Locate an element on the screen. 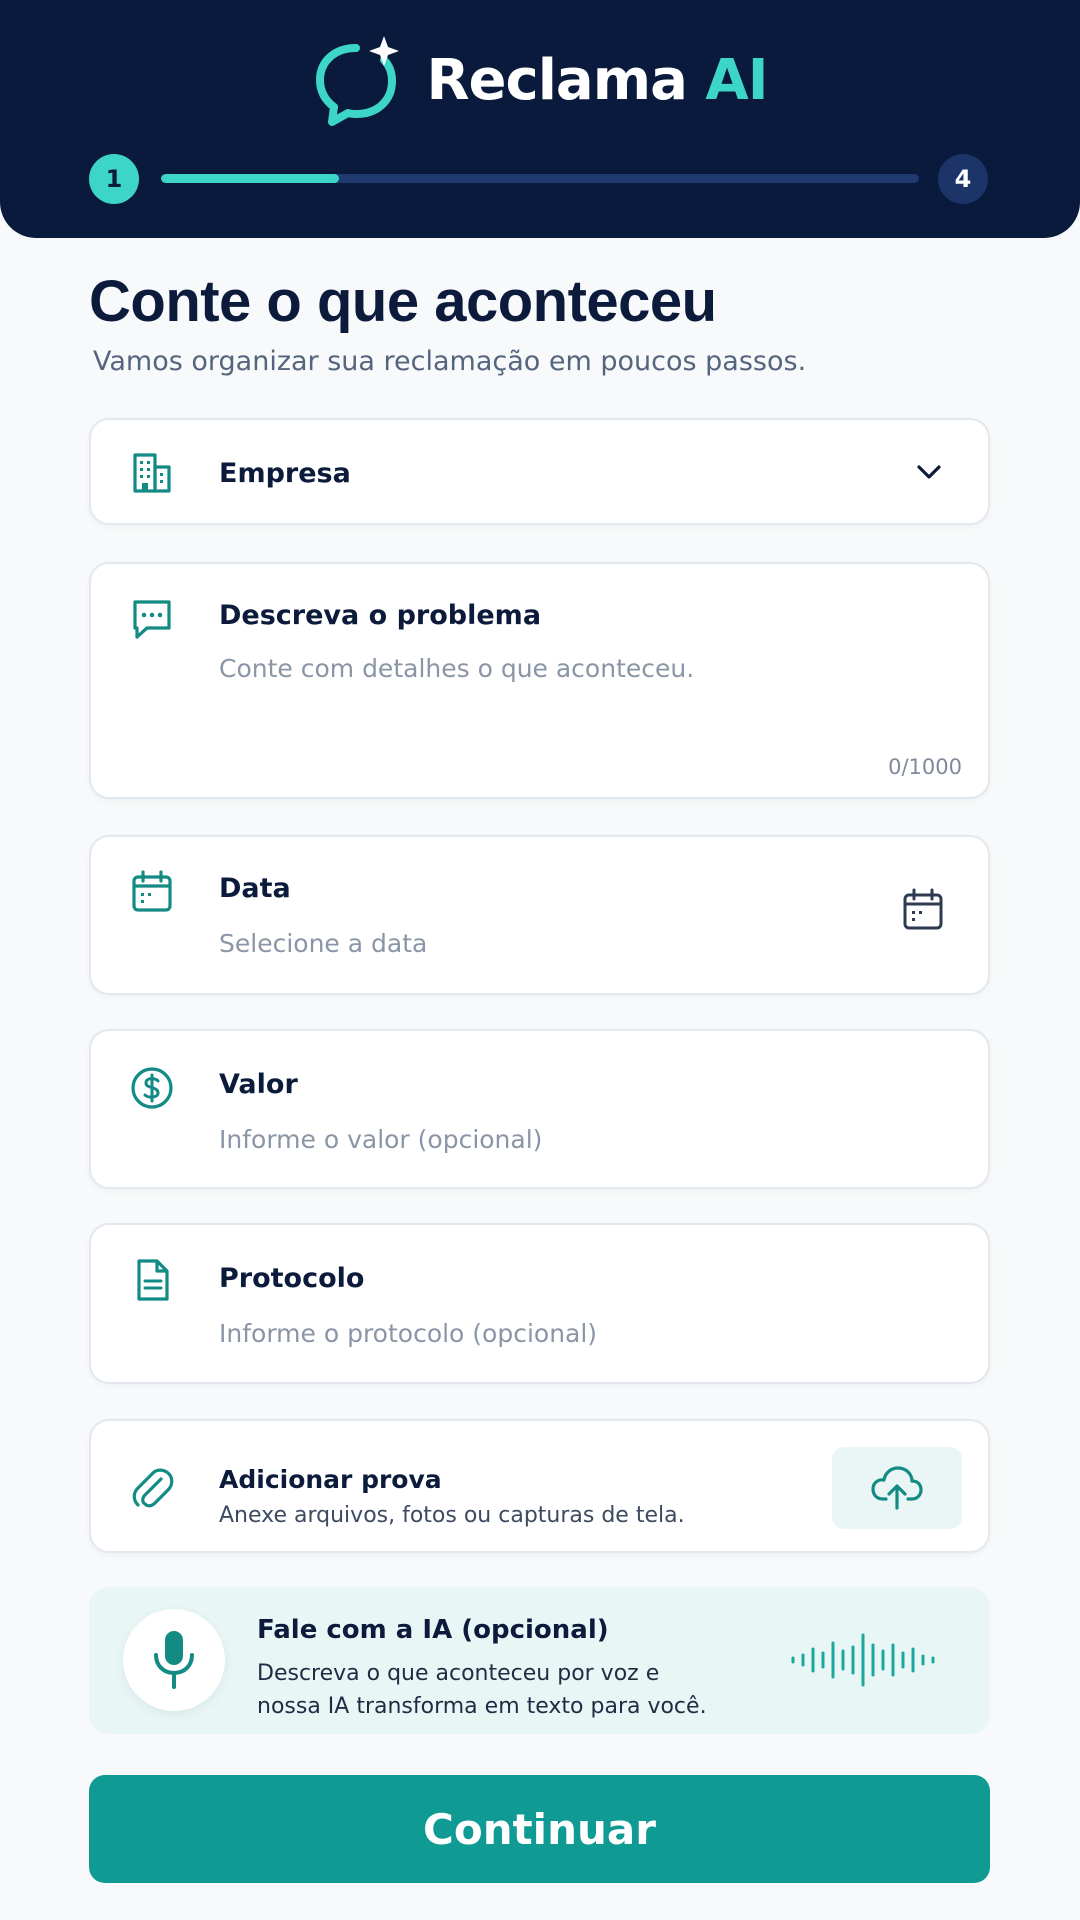 The width and height of the screenshot is (1080, 1920). chevron-down-icon is located at coordinates (929, 472).